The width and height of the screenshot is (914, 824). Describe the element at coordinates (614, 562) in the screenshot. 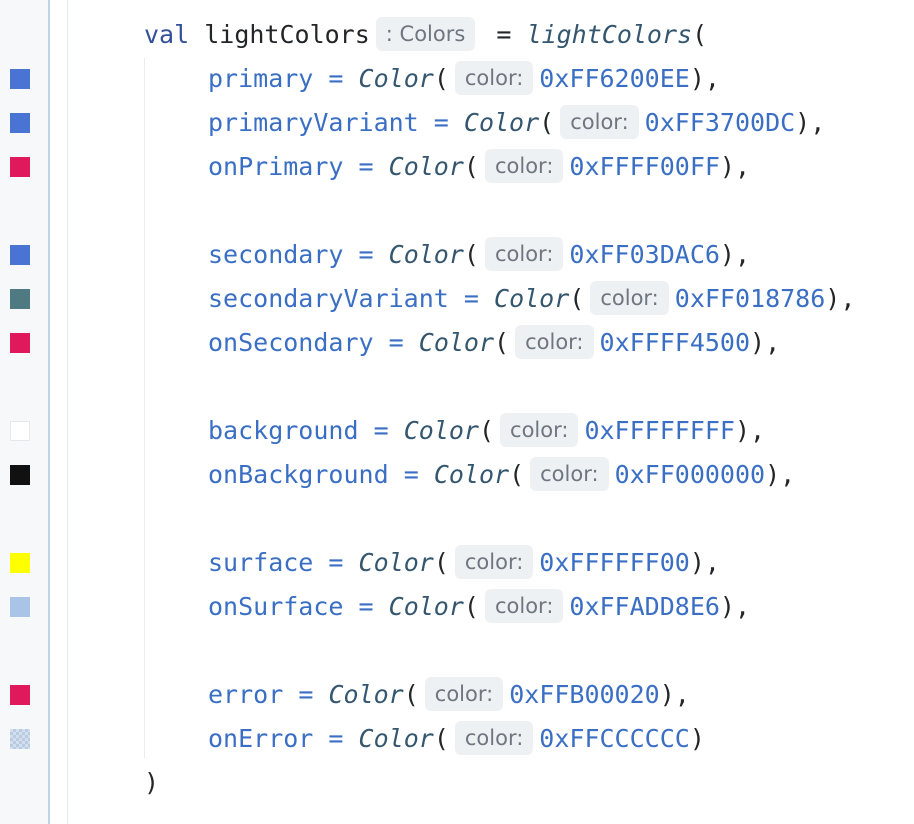

I see `hex-value: 0xFFFFFF00` at that location.